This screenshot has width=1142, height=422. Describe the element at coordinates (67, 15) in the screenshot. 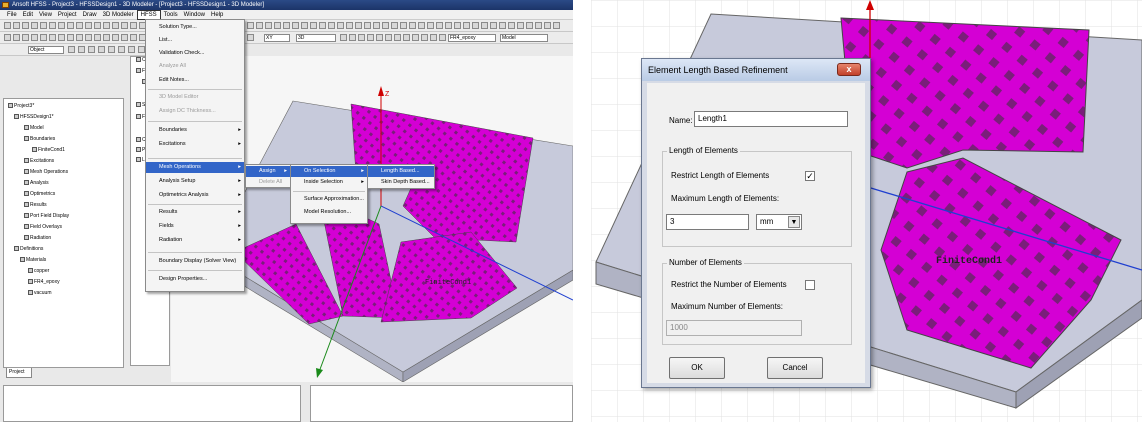

I see `menu-project: Project` at that location.